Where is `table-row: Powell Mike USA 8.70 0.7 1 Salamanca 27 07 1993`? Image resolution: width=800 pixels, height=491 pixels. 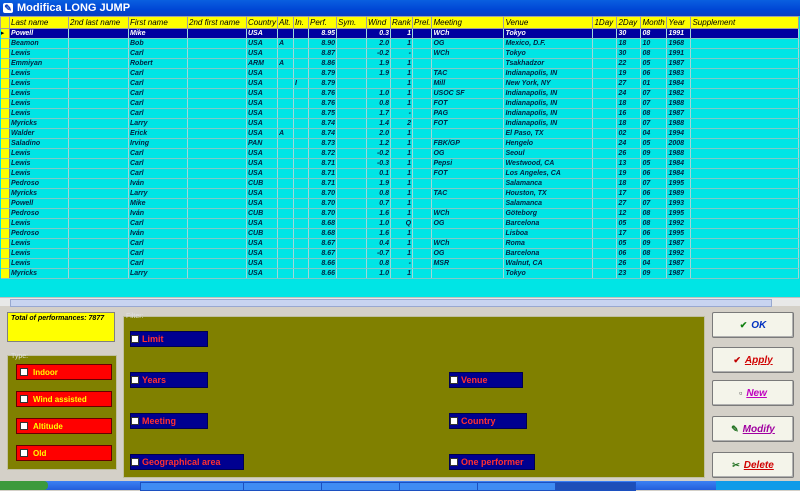
table-row: Powell Mike USA 8.70 0.7 1 Salamanca 27 07 1993 is located at coordinates (400, 203).